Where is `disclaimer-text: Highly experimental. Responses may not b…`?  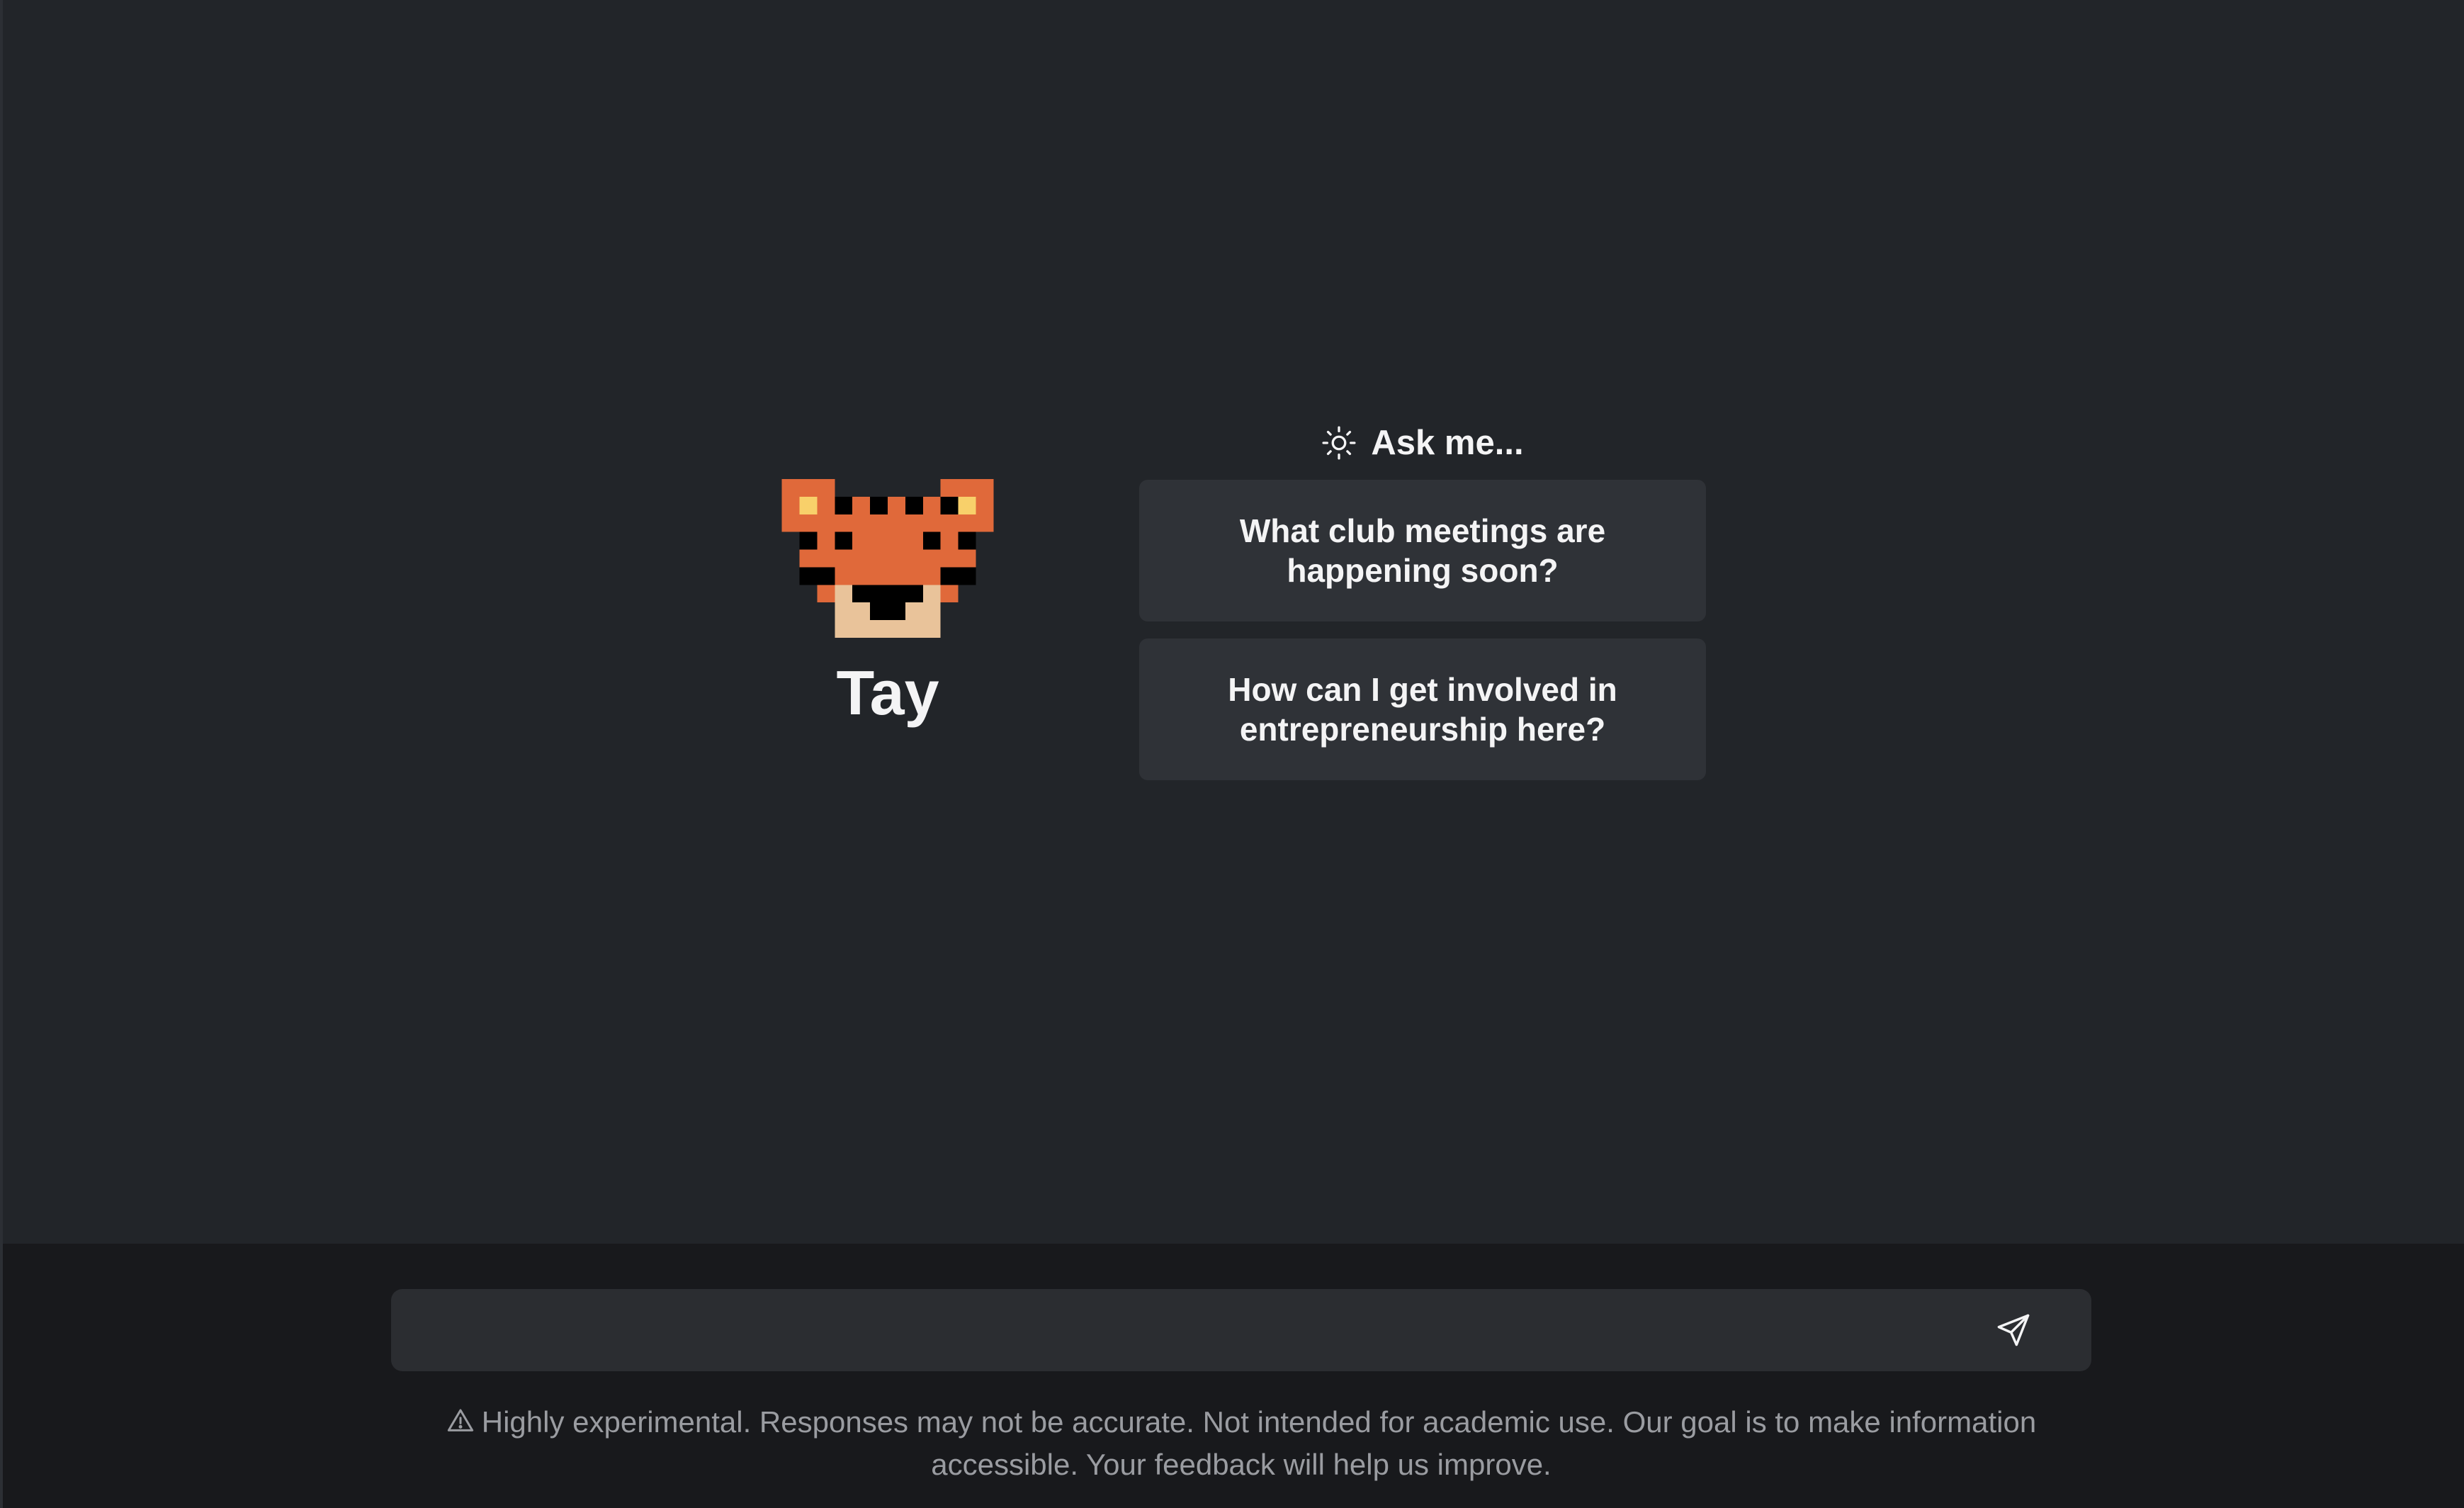 disclaimer-text: Highly experimental. Responses may not b… is located at coordinates (1241, 1443).